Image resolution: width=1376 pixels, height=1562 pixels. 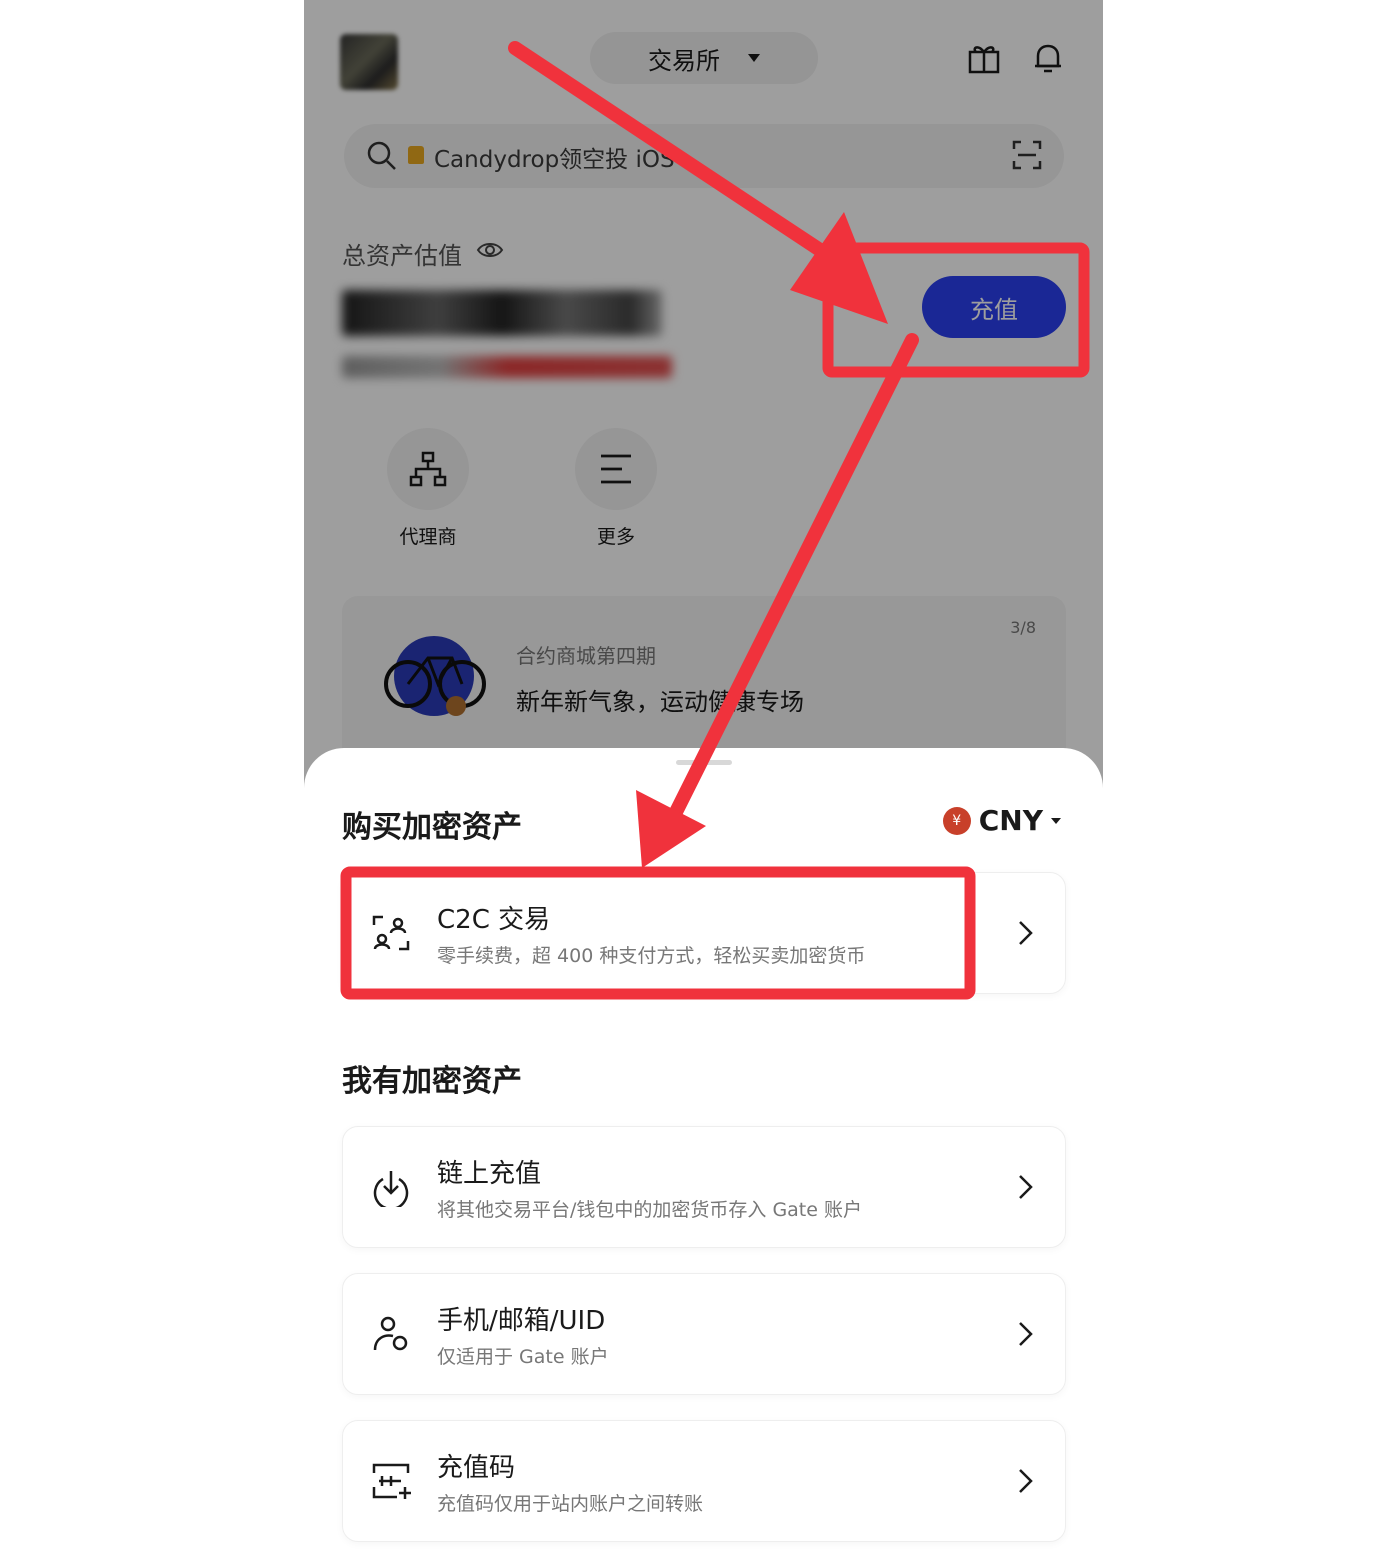 I want to click on option-description: 将其他交易平台/钱包中的加密货币存入 Gate 账户, so click(x=649, y=1210).